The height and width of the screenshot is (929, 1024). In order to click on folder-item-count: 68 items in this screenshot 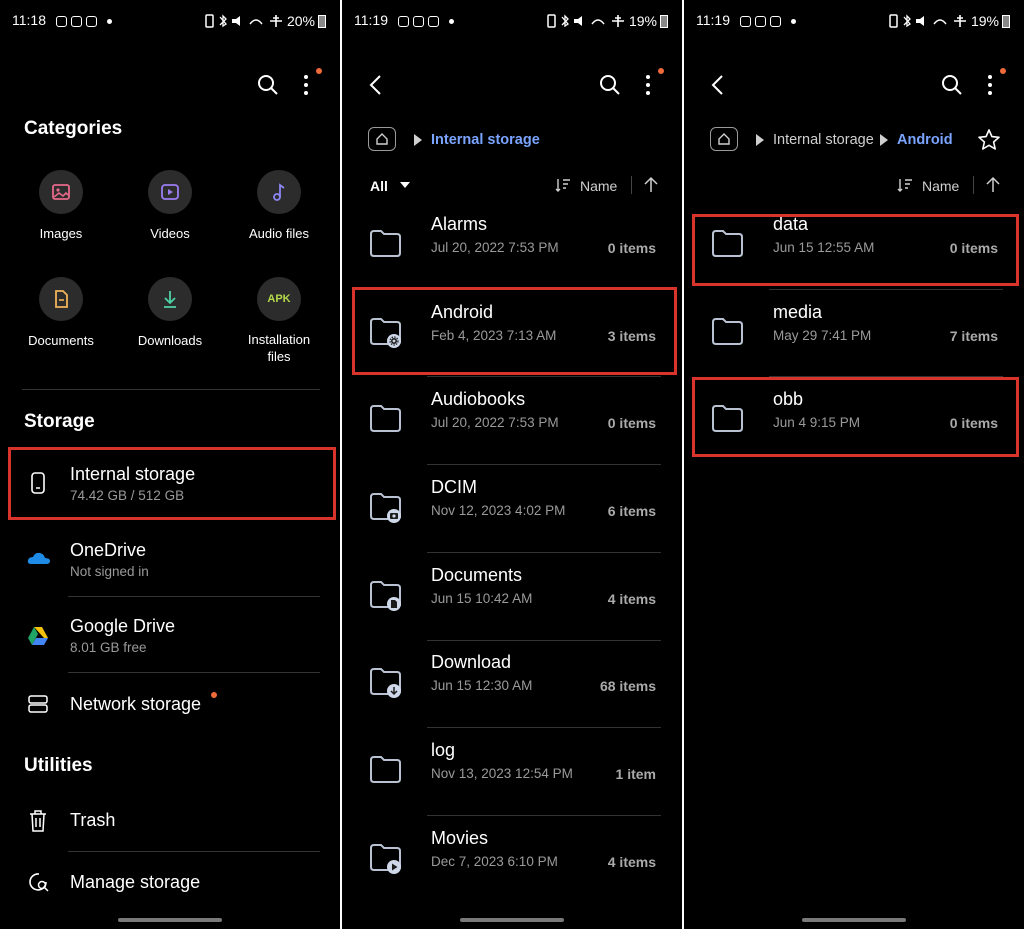, I will do `click(627, 686)`.